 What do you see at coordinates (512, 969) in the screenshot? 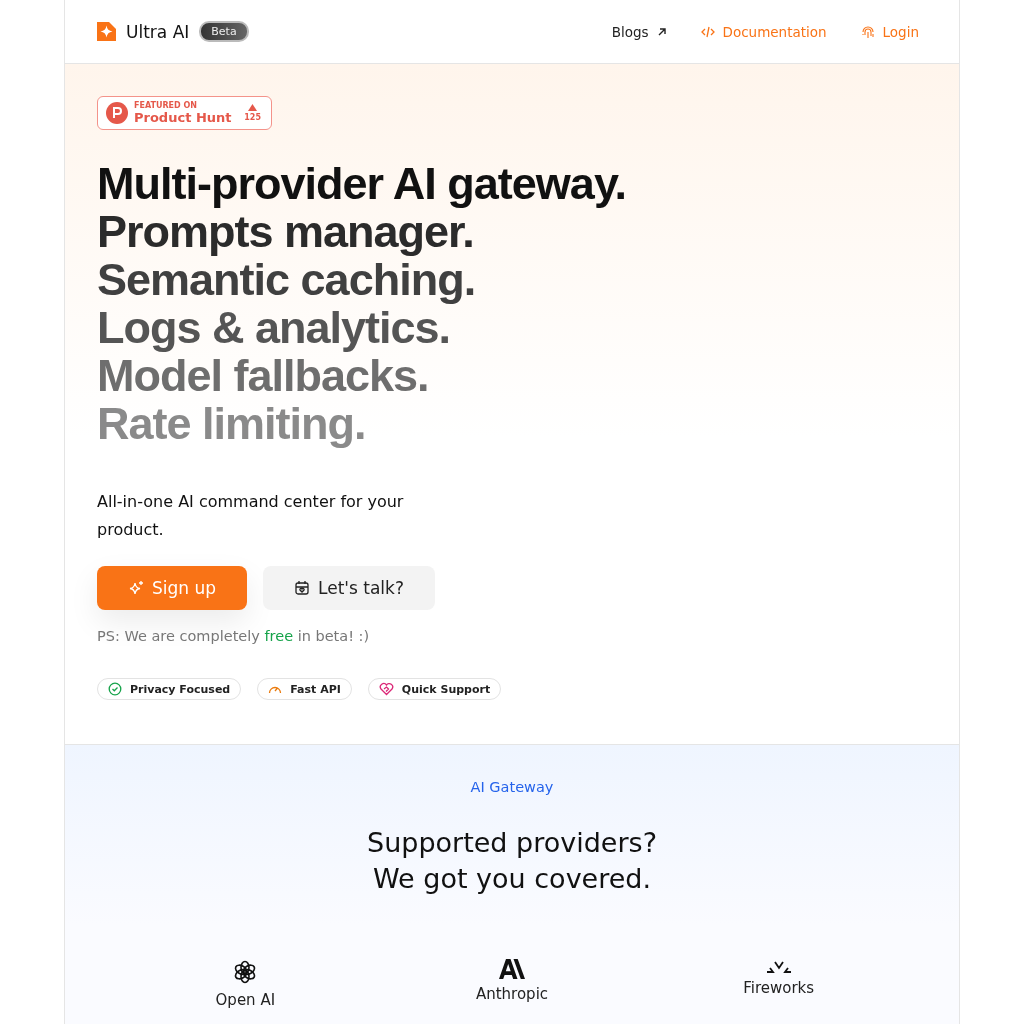
I see `anthropic-logo-icon` at bounding box center [512, 969].